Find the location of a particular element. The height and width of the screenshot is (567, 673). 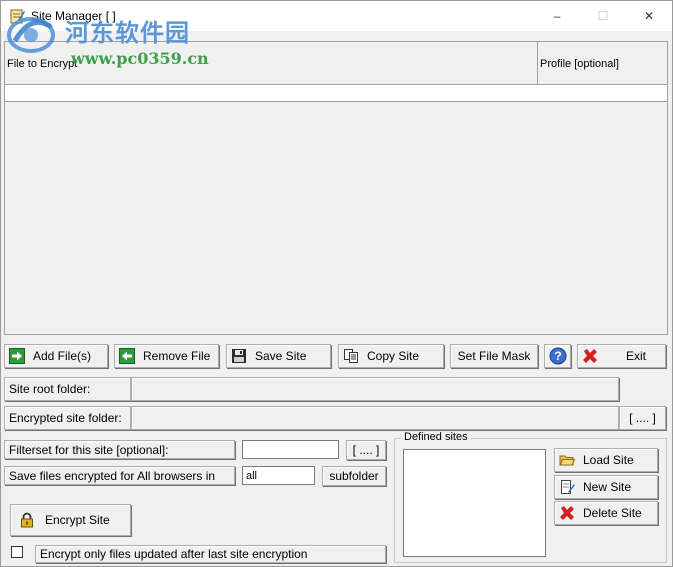

exit-label: Exit is located at coordinates (636, 356).